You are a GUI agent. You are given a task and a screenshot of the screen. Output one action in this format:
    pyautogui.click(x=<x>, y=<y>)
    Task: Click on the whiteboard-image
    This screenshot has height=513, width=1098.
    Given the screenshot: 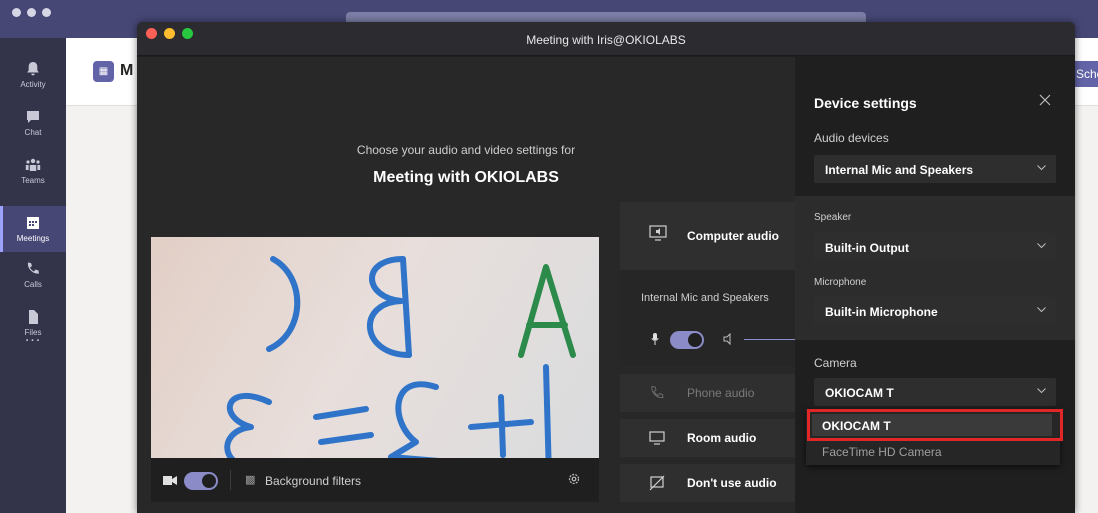 What is the action you would take?
    pyautogui.click(x=400, y=368)
    